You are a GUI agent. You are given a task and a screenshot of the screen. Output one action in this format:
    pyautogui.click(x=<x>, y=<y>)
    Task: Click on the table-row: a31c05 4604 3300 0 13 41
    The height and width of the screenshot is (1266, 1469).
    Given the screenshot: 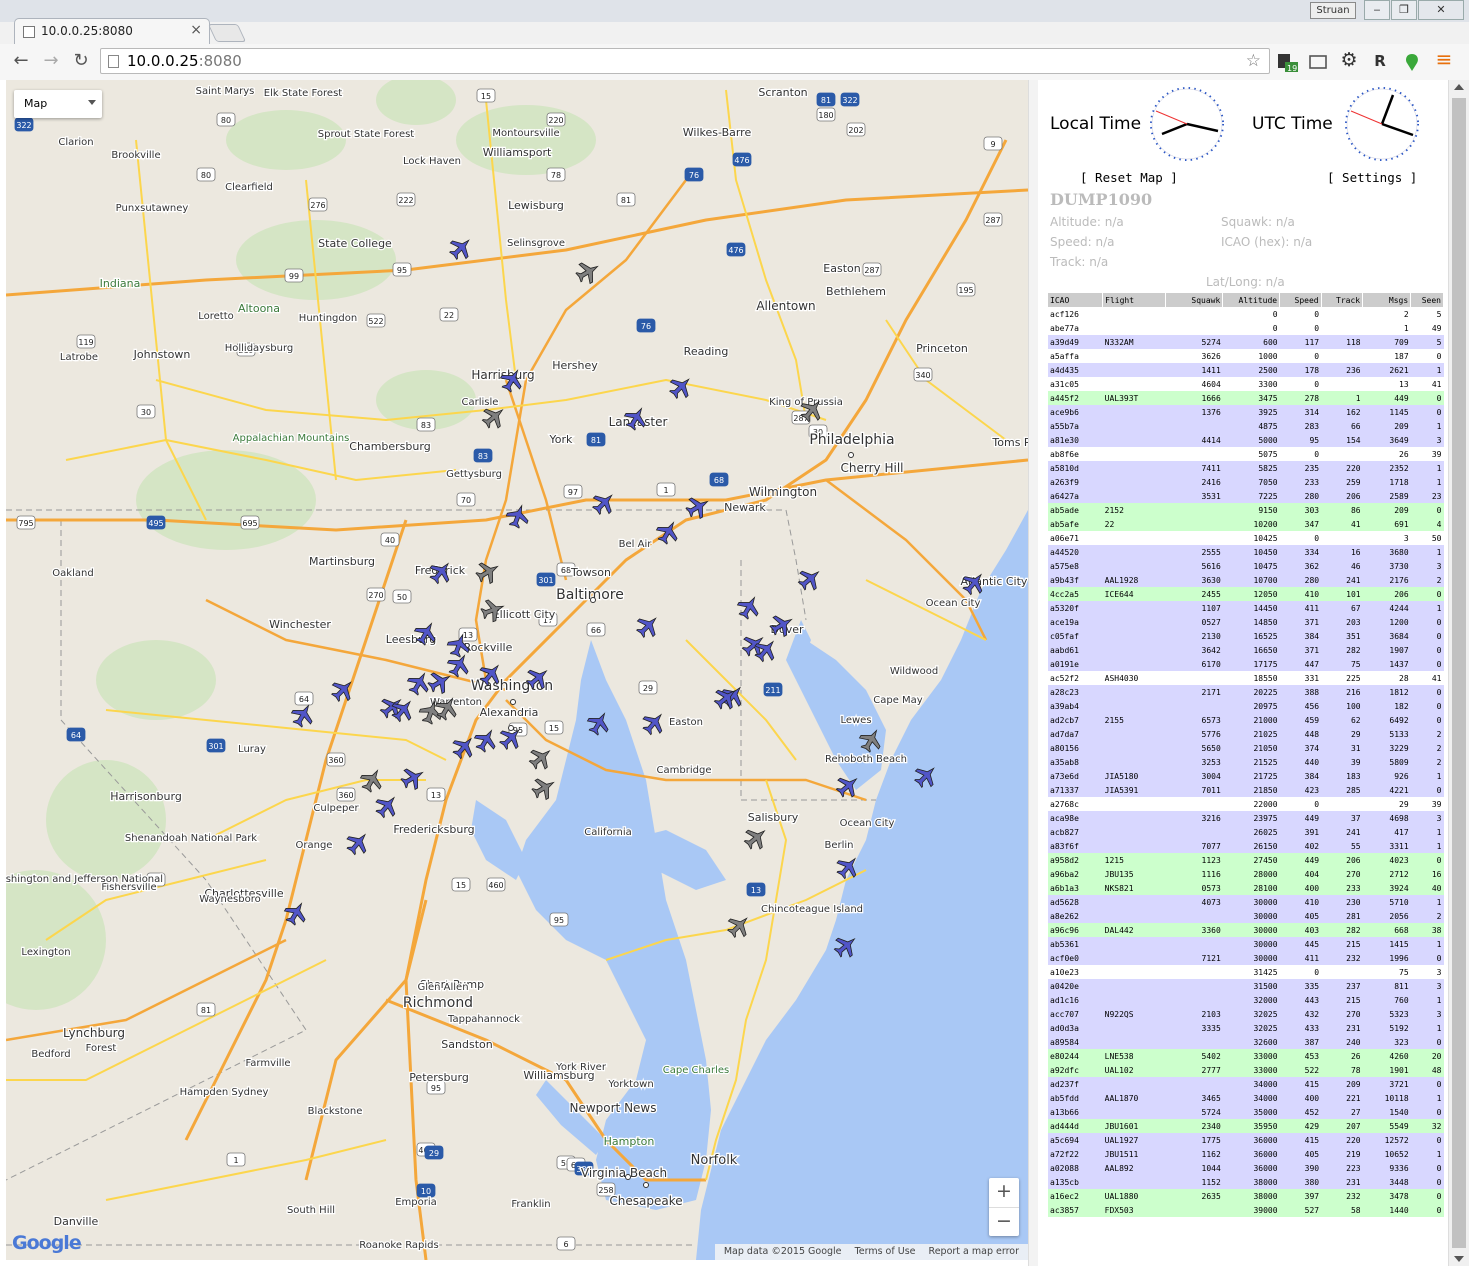 What is the action you would take?
    pyautogui.click(x=1246, y=384)
    